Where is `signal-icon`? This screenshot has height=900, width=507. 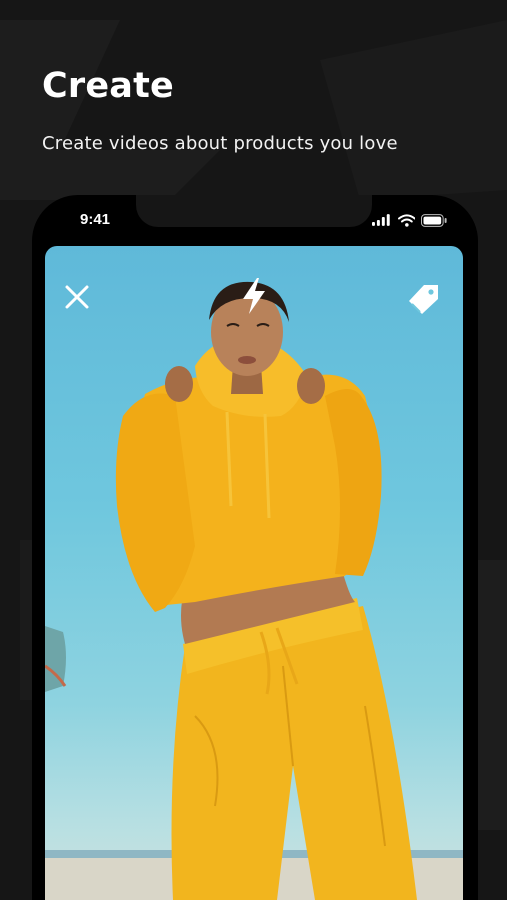 signal-icon is located at coordinates (381, 220).